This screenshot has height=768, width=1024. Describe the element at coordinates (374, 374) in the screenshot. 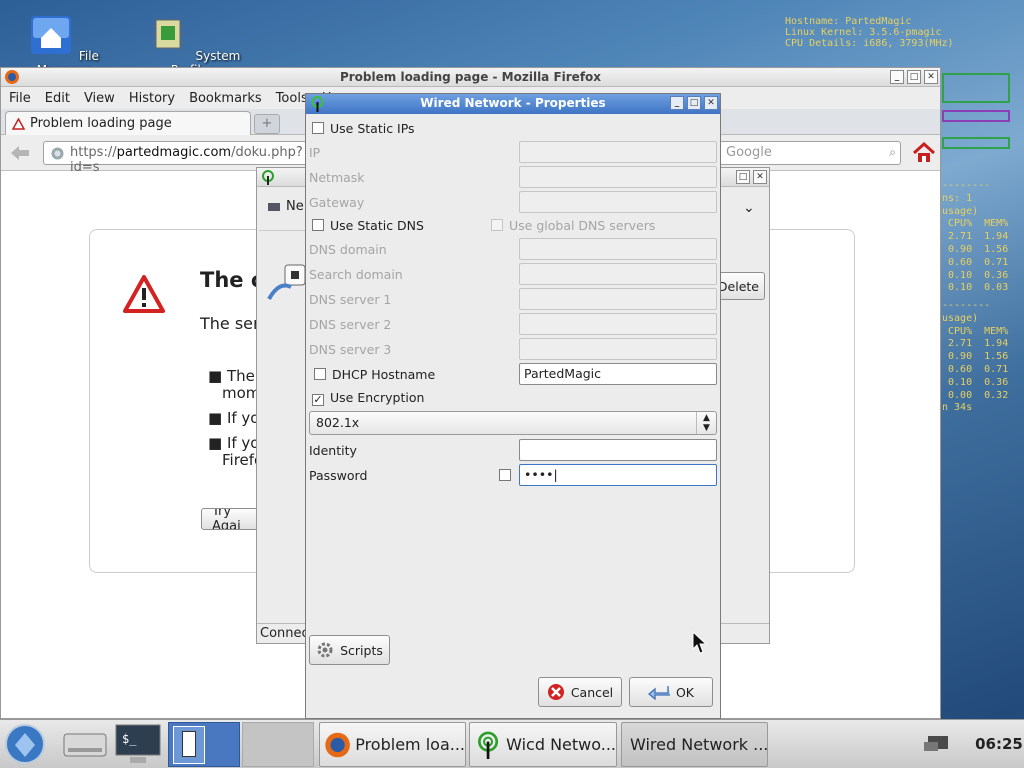

I see `dhcp-hostname-checkbox: DHCP Hostname` at that location.